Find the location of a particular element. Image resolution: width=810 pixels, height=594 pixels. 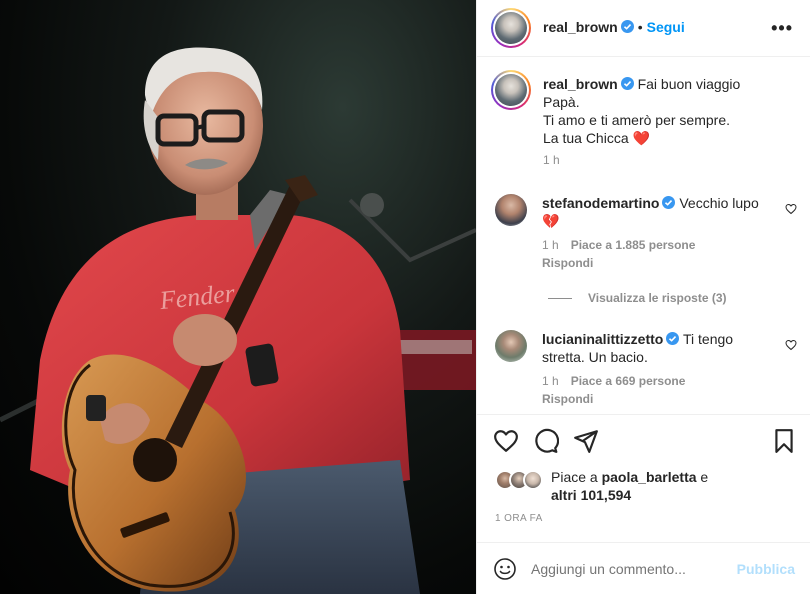

save-bookmark-icon is located at coordinates (784, 441).